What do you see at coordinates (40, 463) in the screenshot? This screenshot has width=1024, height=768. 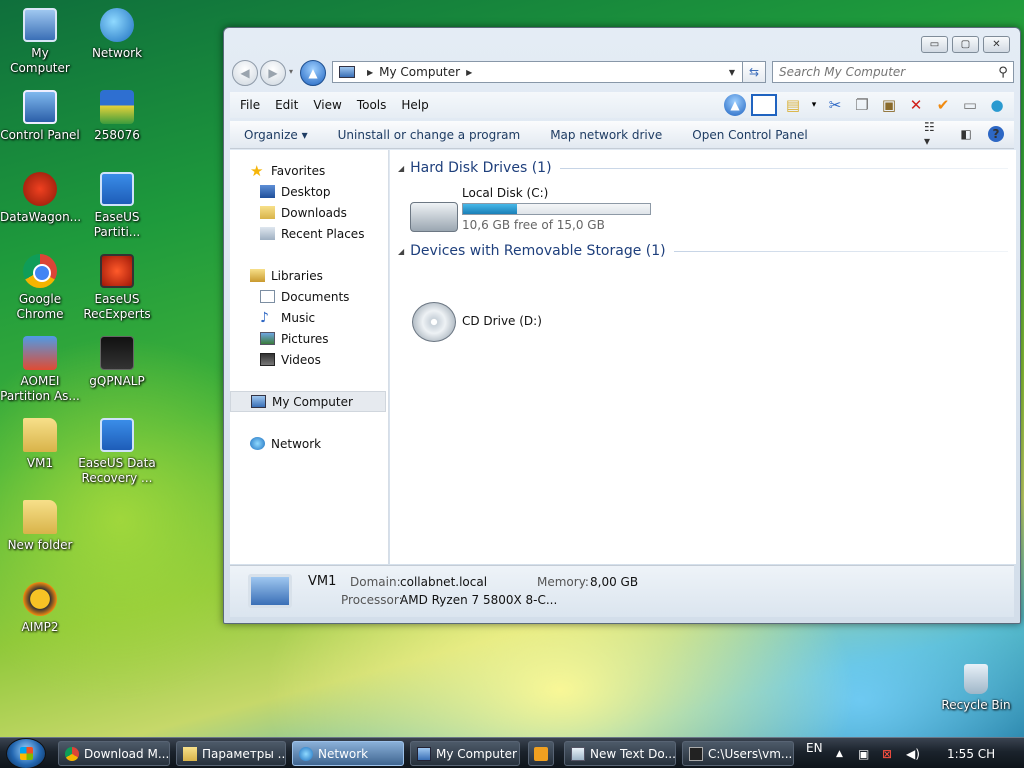 I see `desktop-icon-label: VM1` at bounding box center [40, 463].